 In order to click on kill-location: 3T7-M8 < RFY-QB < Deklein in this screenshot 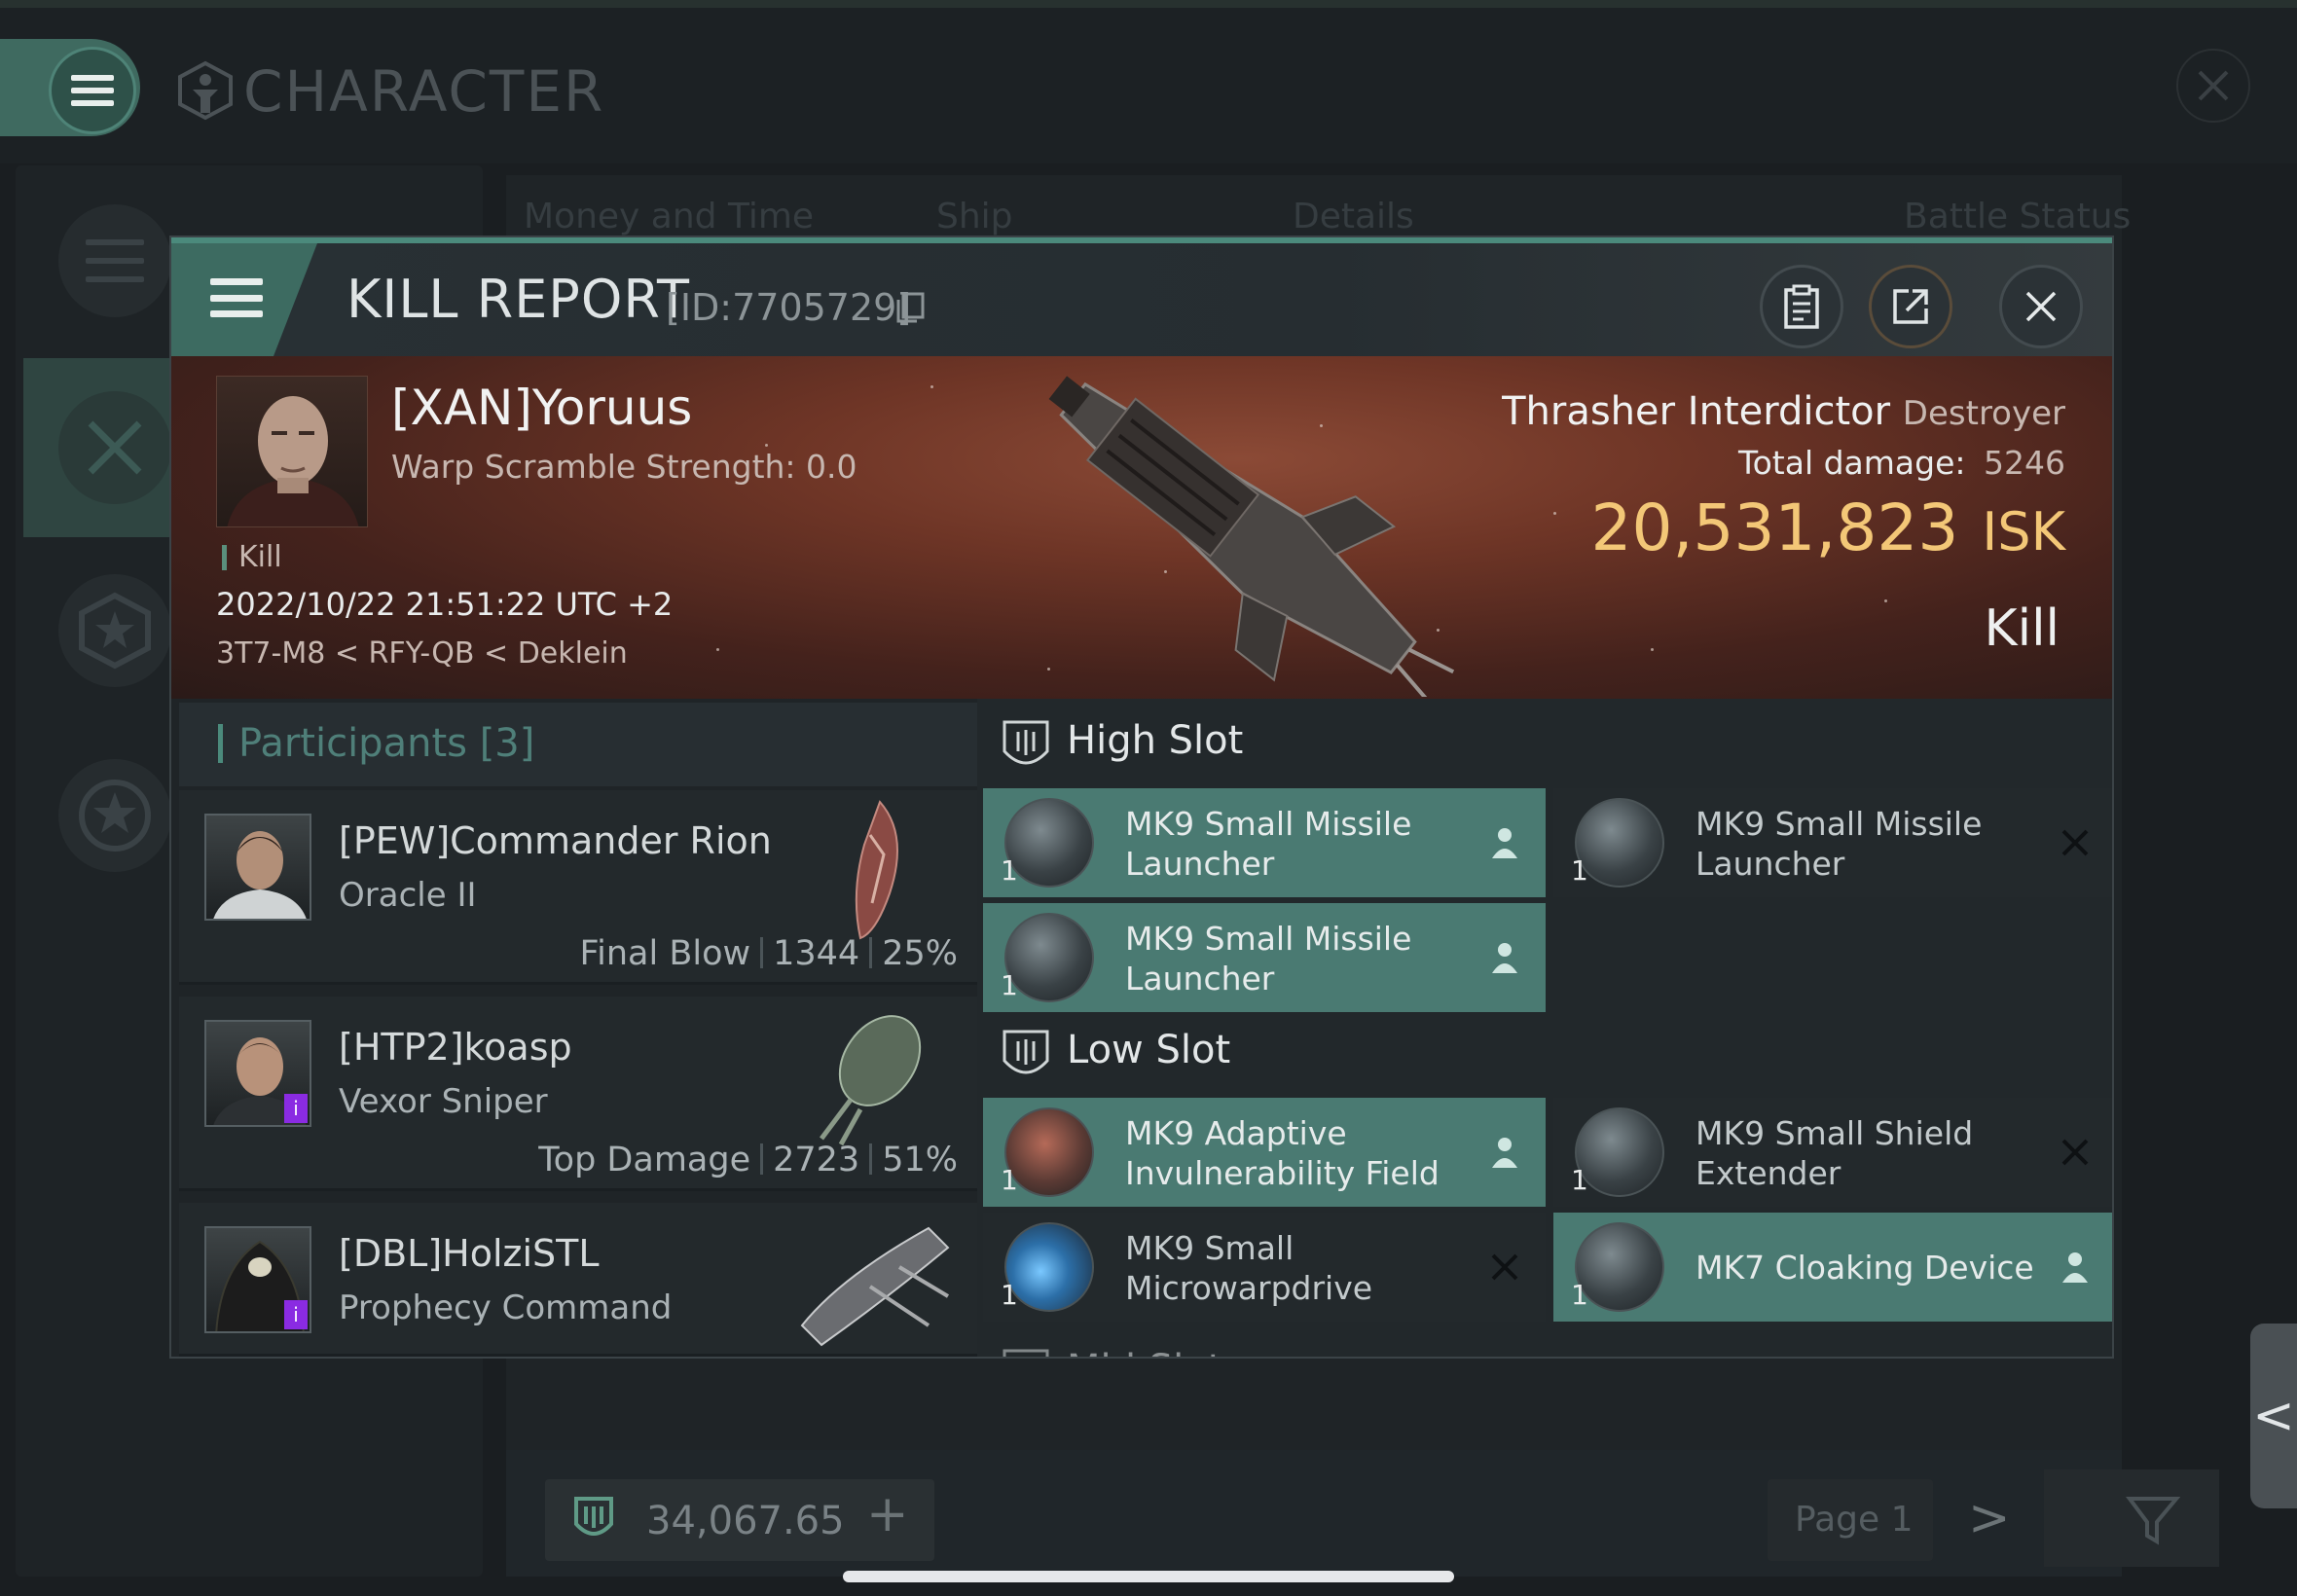, I will do `click(422, 653)`.